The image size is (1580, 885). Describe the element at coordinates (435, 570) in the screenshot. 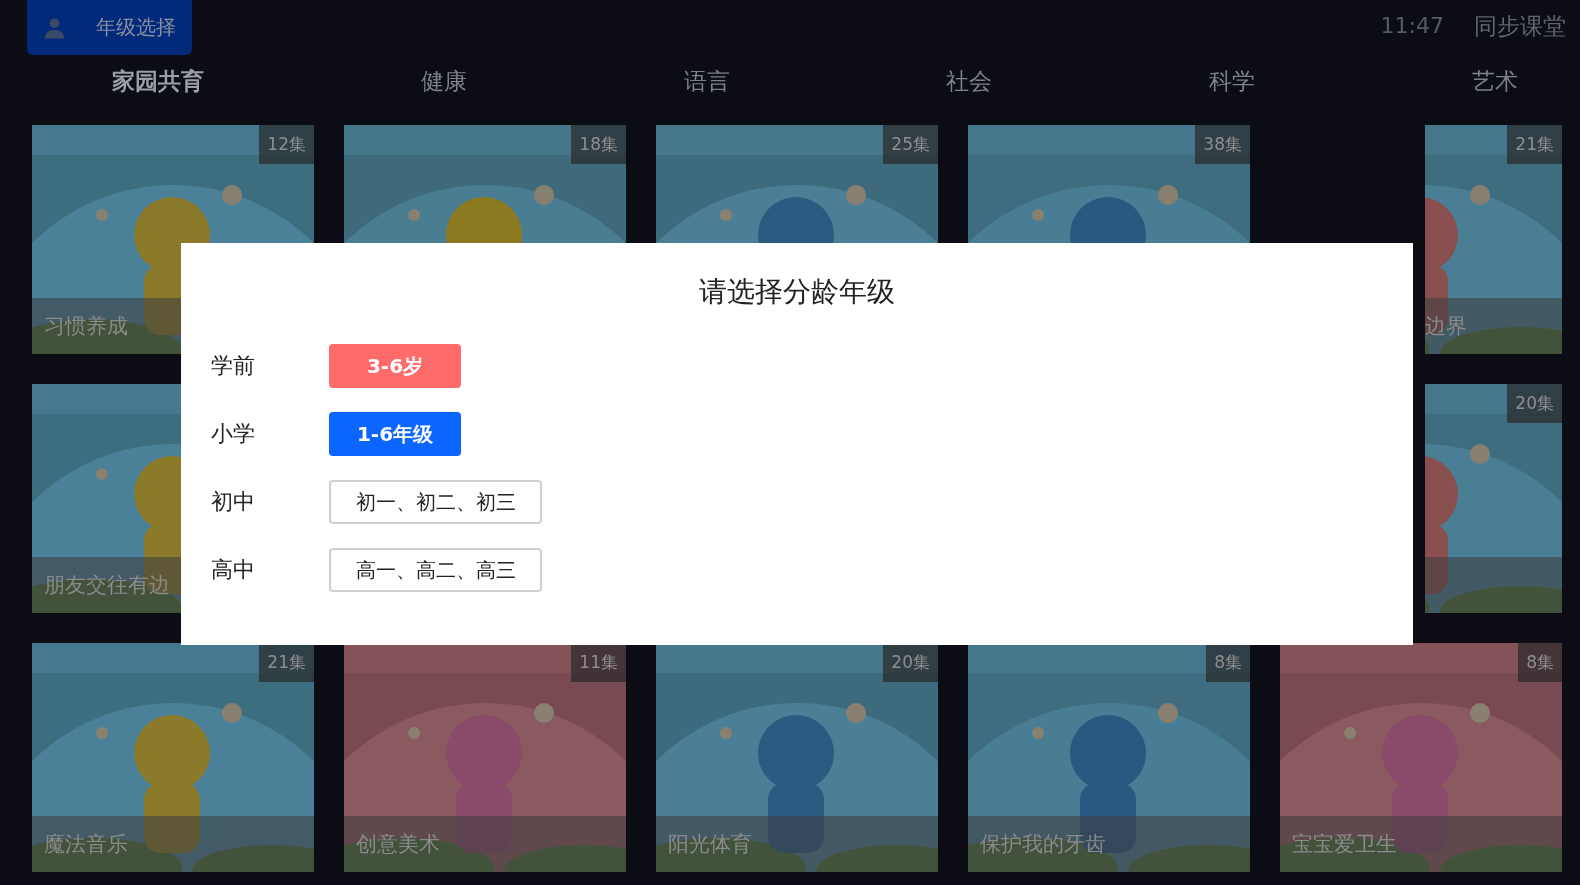

I see `grade-option-button: 高一、高二、高三` at that location.